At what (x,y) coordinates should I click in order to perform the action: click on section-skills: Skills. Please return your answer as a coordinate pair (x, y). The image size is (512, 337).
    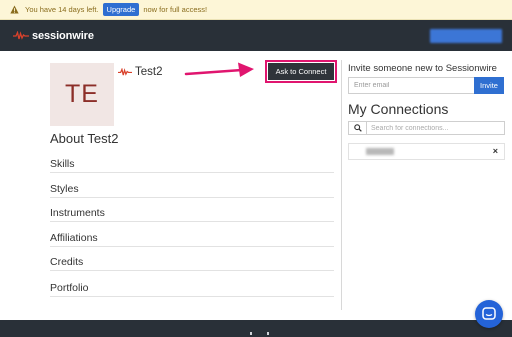
    Looking at the image, I should click on (192, 165).